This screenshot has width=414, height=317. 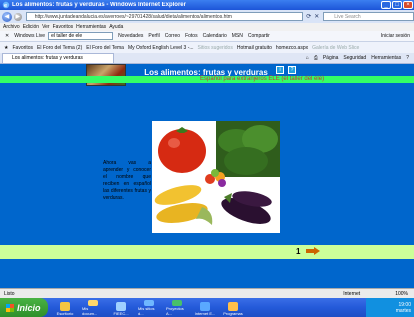 What do you see at coordinates (207, 252) in the screenshot?
I see `navigation-band: 1` at bounding box center [207, 252].